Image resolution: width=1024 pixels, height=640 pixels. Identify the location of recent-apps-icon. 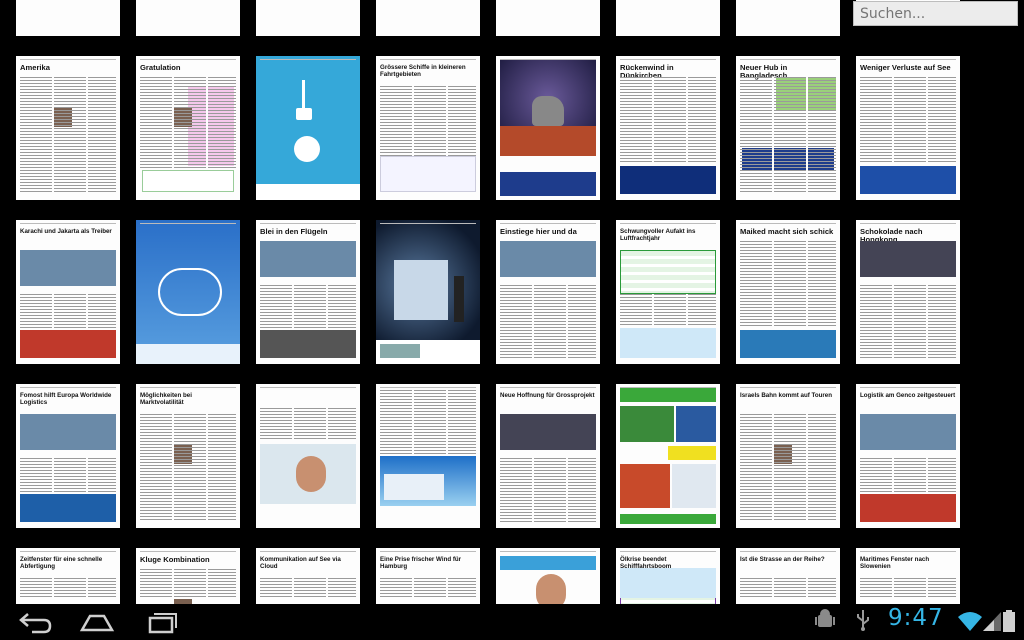
(162, 623).